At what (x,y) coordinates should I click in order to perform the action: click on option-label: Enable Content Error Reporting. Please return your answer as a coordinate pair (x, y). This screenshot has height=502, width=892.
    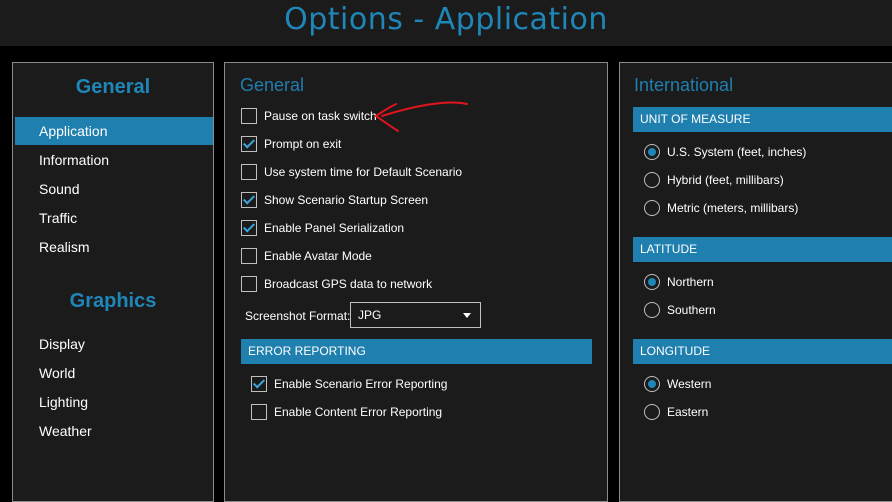
    Looking at the image, I should click on (358, 412).